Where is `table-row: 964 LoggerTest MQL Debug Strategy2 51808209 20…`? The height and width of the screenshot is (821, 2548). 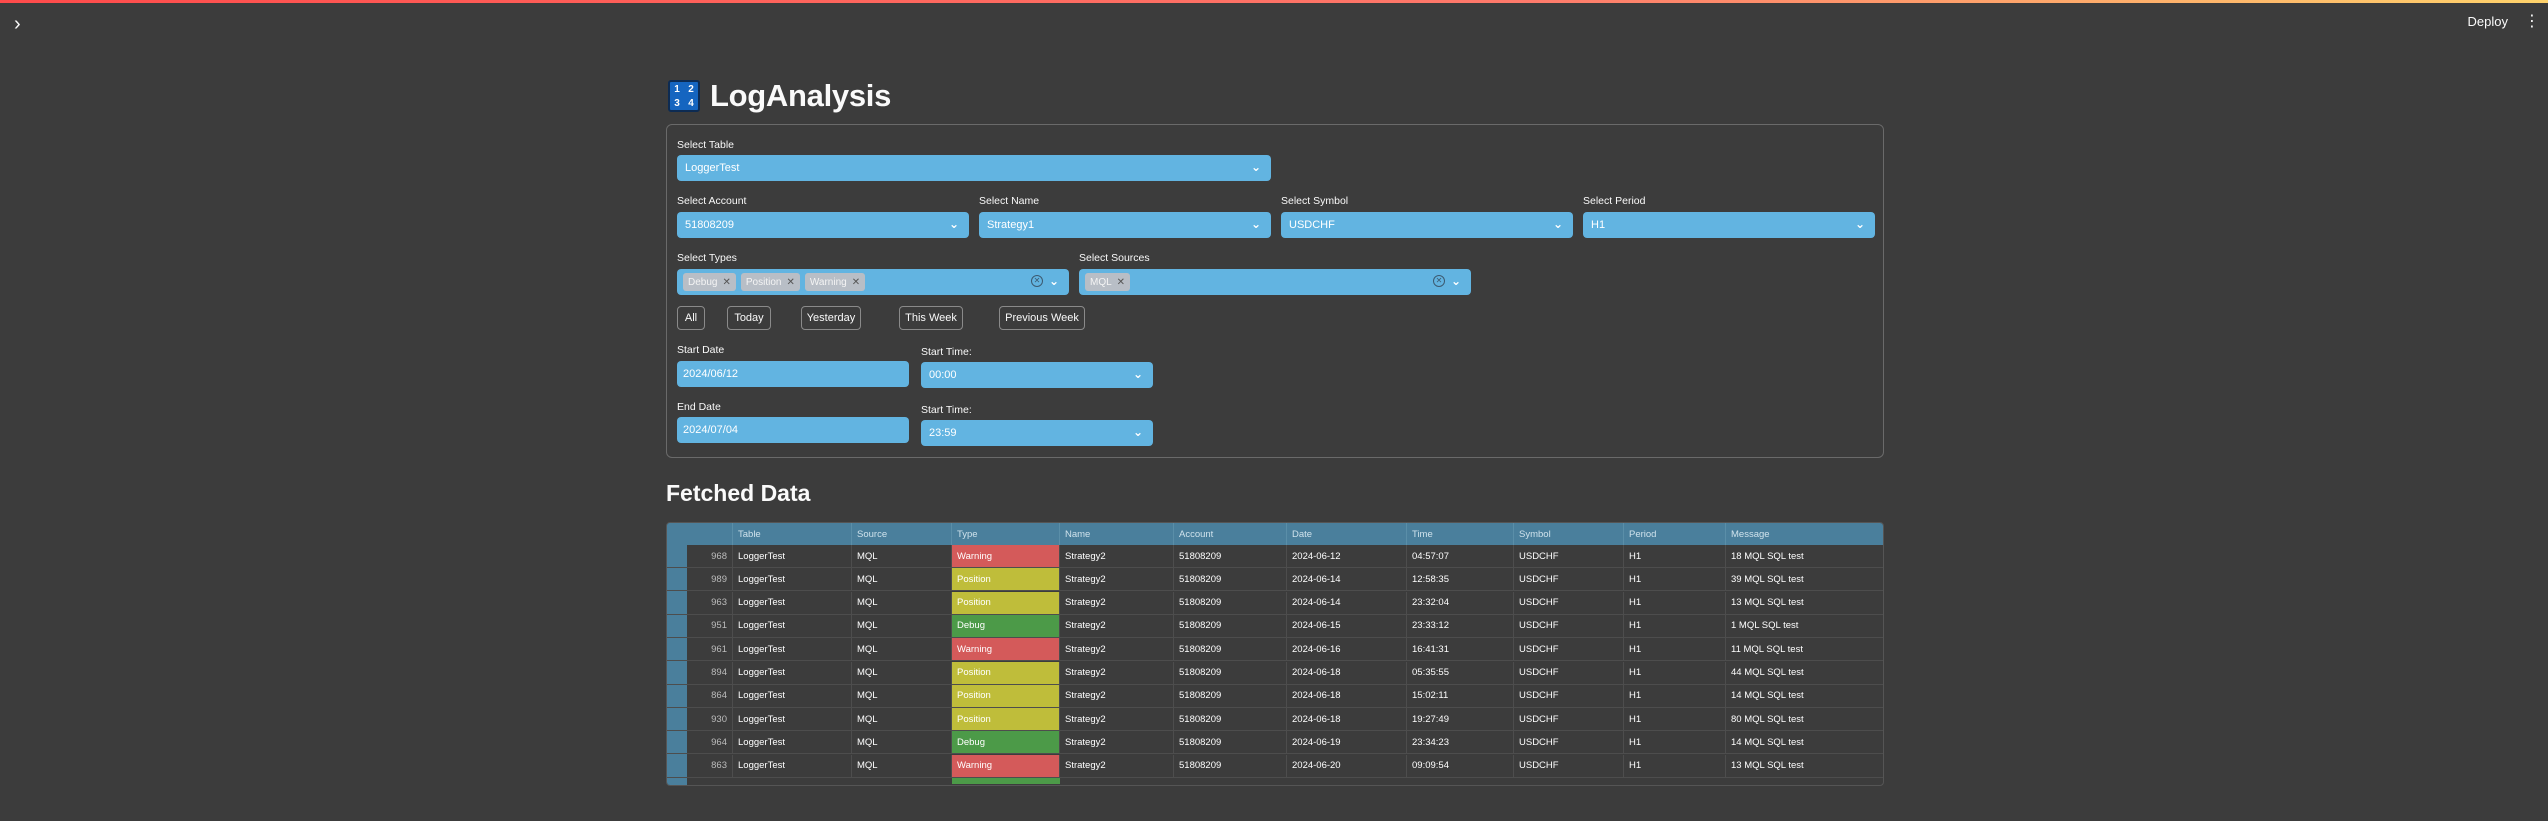
table-row: 964 LoggerTest MQL Debug Strategy2 51808209 20… is located at coordinates (1275, 743).